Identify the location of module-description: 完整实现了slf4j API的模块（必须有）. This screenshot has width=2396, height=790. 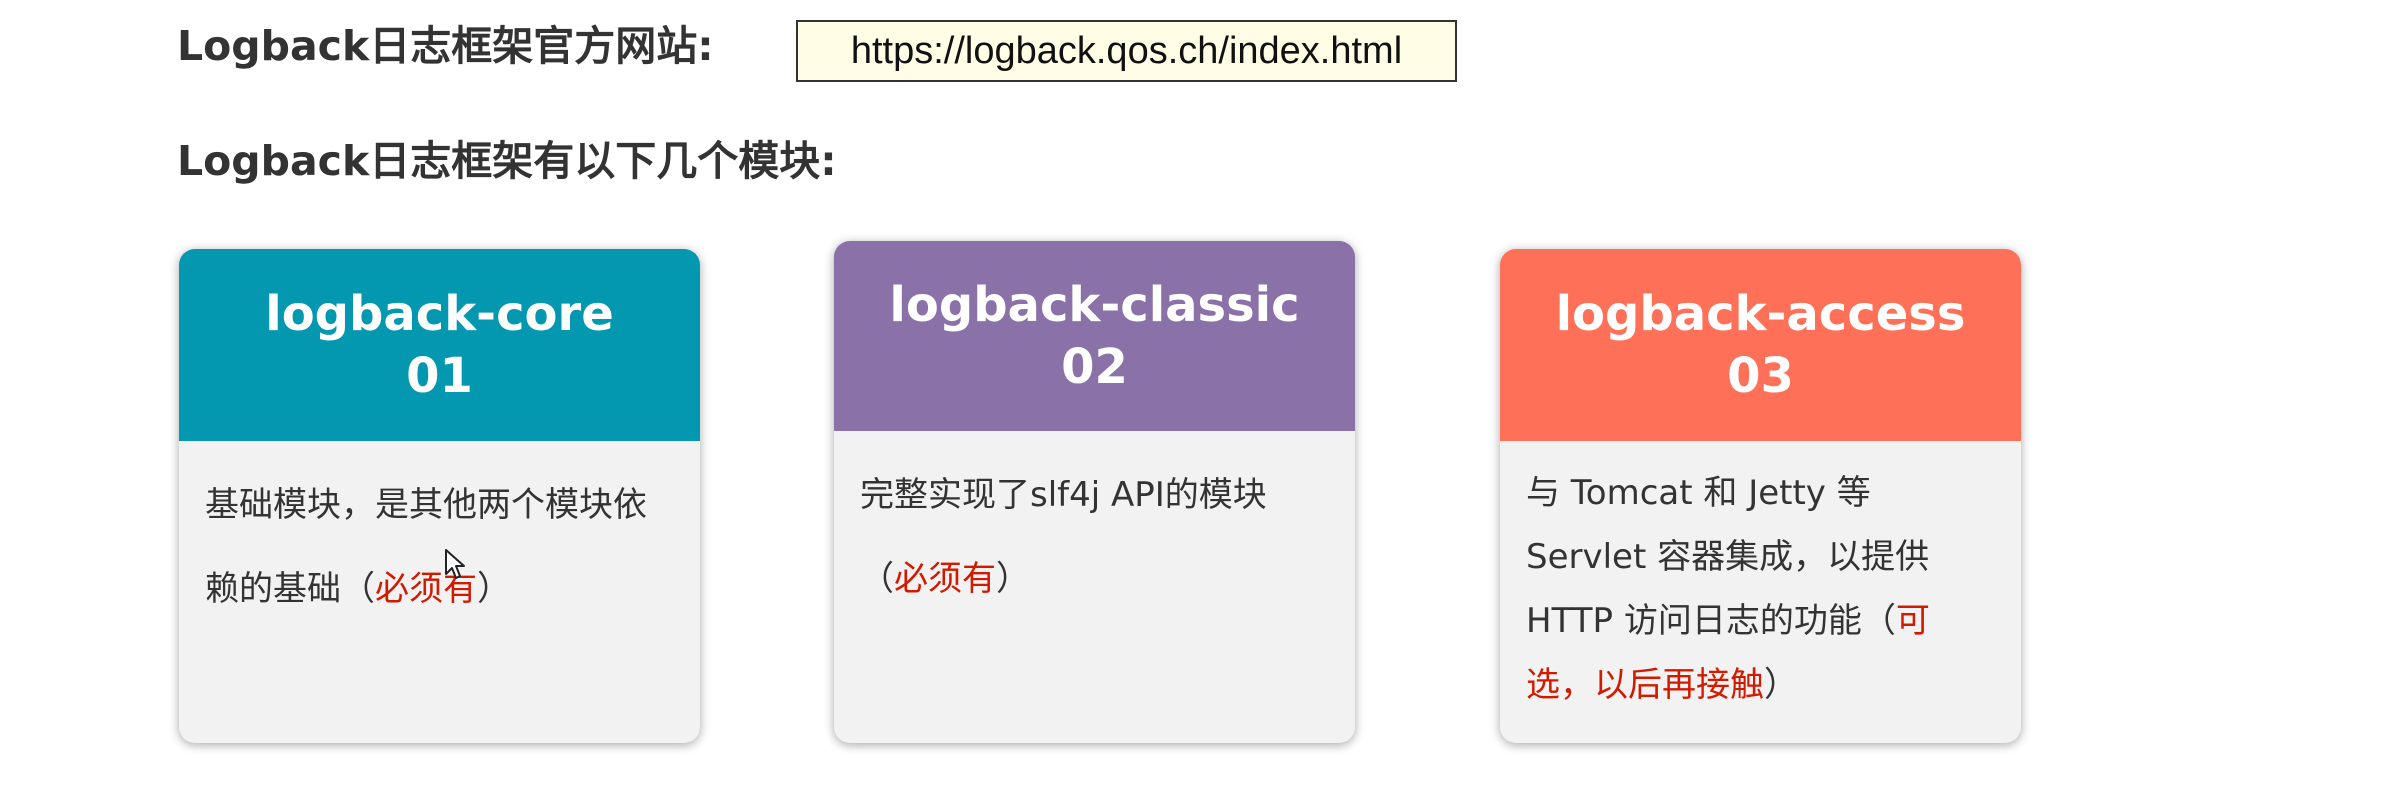
(1094, 526).